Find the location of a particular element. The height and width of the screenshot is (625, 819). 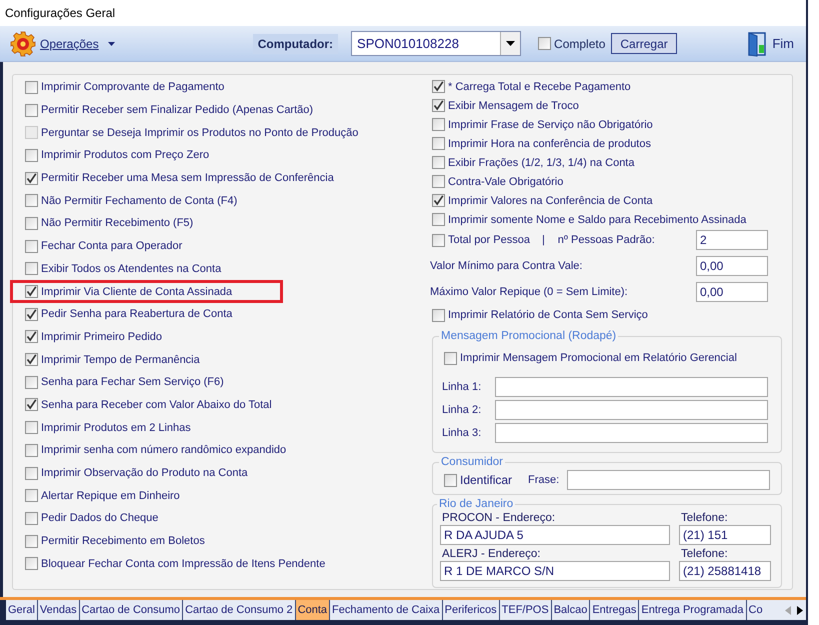

scroll-right-icon is located at coordinates (800, 610).